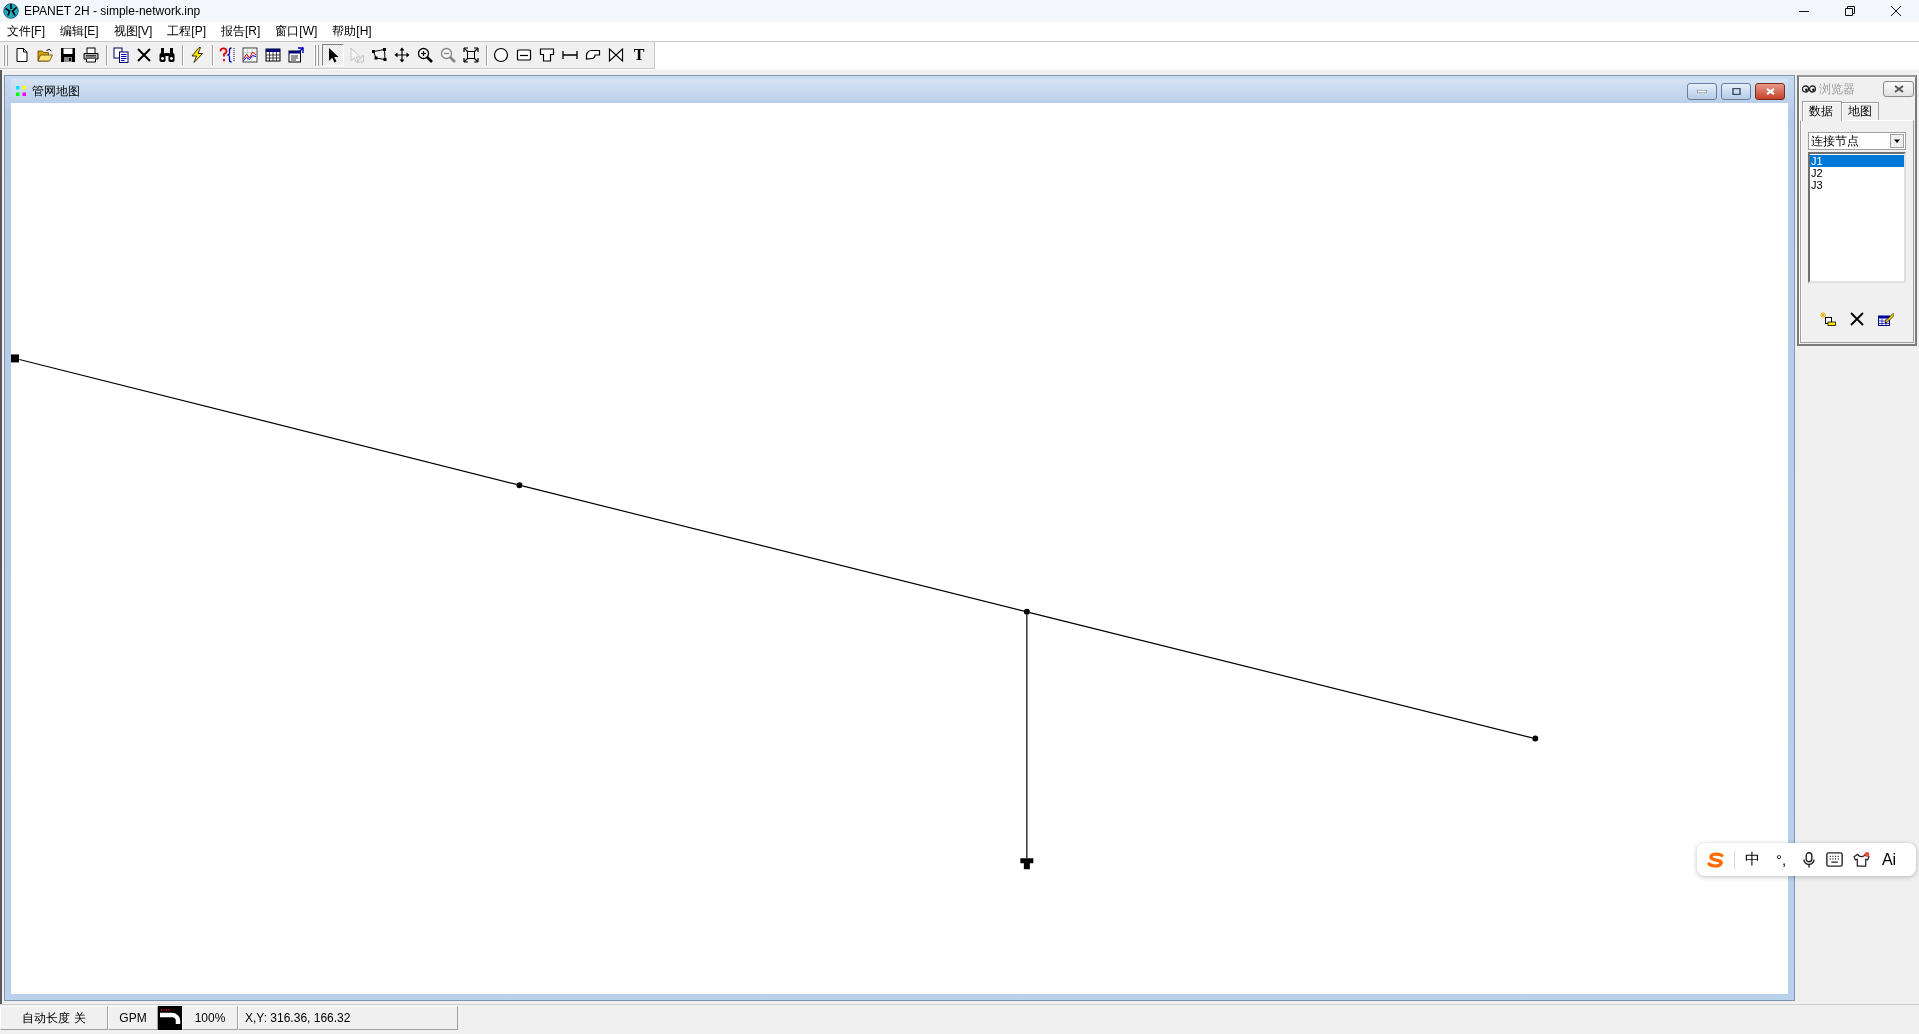 The width and height of the screenshot is (1919, 1034). I want to click on add-button, so click(1828, 319).